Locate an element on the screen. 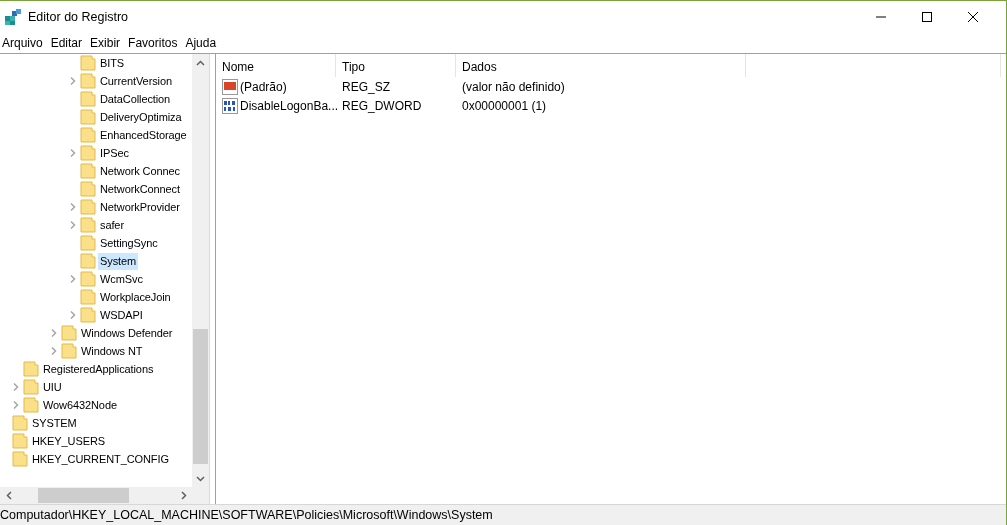  value-name: (Padrão) is located at coordinates (262, 86).